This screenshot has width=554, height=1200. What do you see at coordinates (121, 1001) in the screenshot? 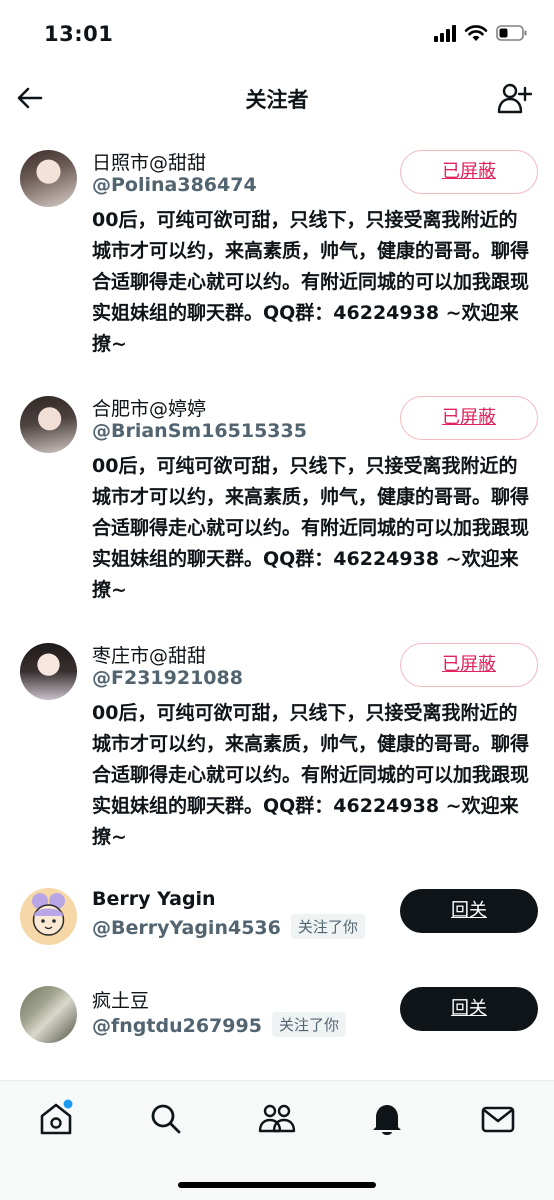
I see `follower-name: 疯土豆` at bounding box center [121, 1001].